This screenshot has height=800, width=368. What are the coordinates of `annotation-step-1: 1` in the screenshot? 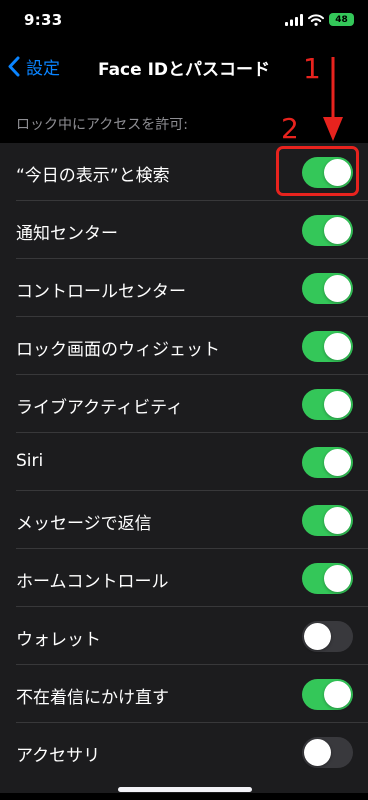 It's located at (312, 68).